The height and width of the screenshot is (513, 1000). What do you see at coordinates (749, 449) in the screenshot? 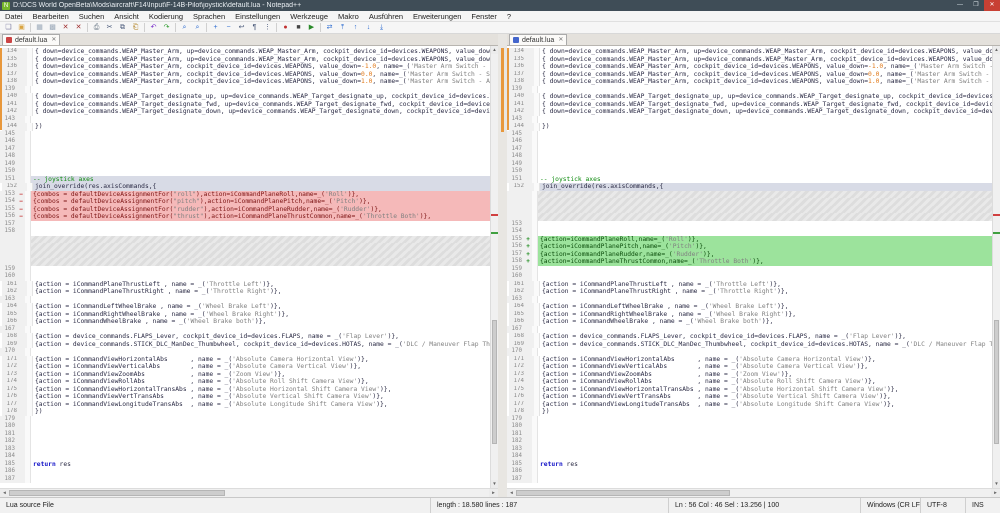
I see `code-line: 183` at bounding box center [749, 449].